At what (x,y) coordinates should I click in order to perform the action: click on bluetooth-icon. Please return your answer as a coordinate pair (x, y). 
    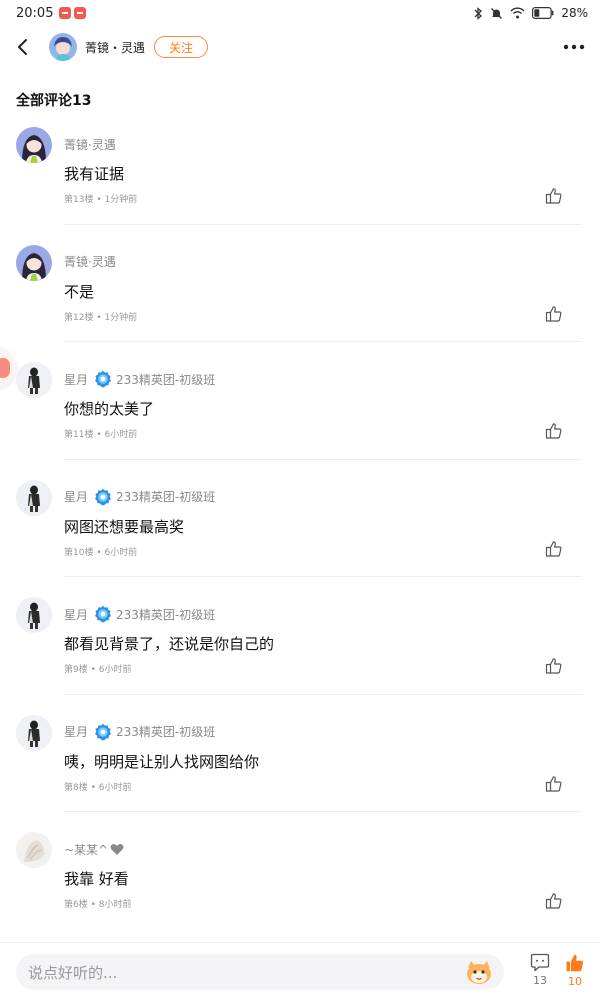
    Looking at the image, I should click on (478, 13).